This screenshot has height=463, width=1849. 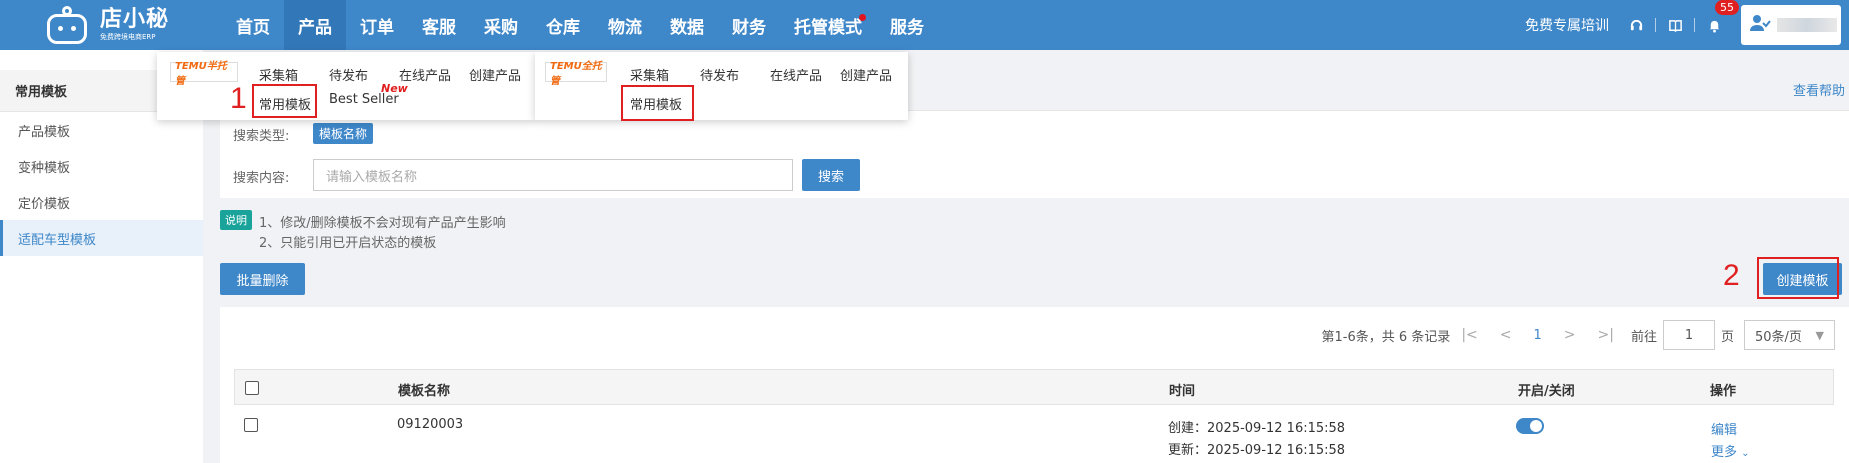 I want to click on col-toggle: 开启/关闭, so click(x=1546, y=391).